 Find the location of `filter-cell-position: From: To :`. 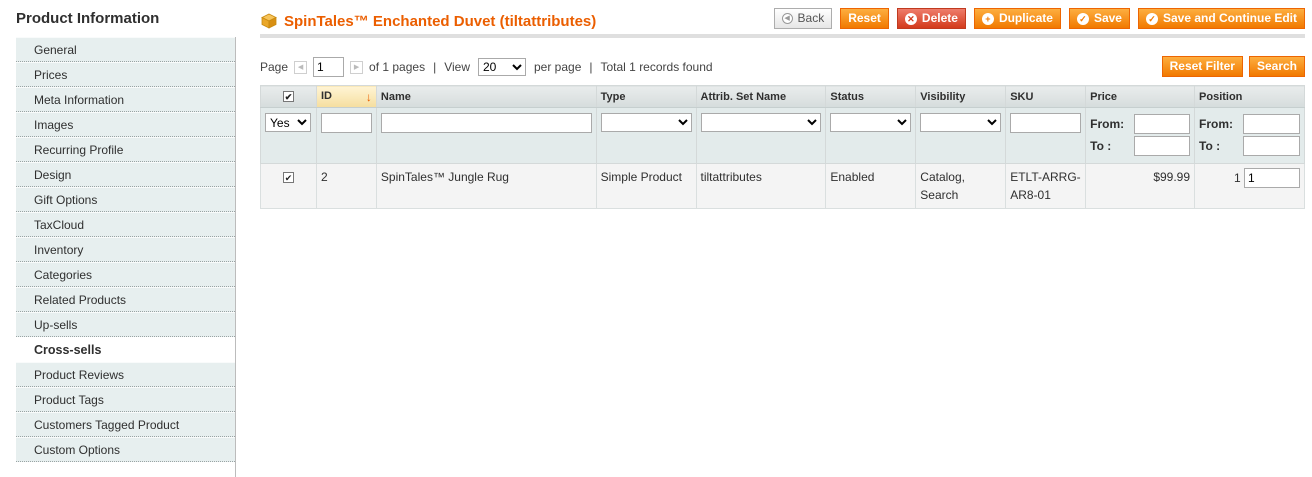

filter-cell-position: From: To : is located at coordinates (1249, 135).